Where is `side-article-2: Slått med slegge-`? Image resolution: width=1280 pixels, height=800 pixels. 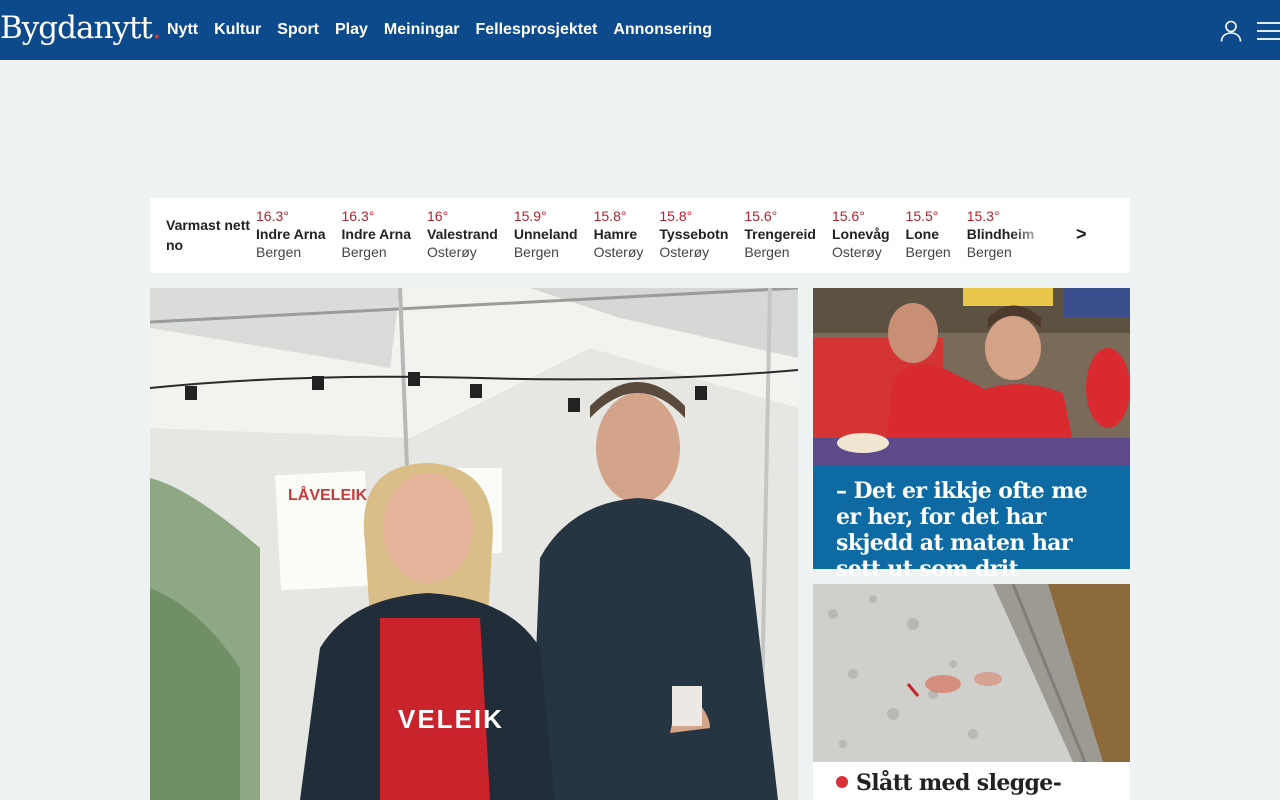
side-article-2: Slått med slegge- is located at coordinates (971, 692).